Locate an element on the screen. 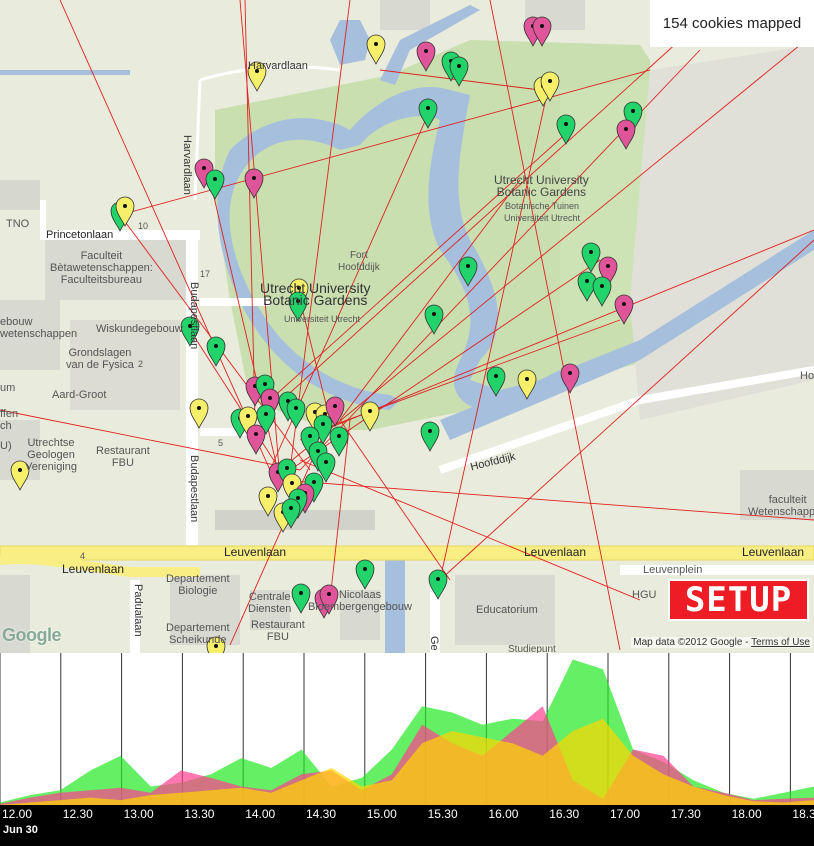 The image size is (814, 846). time-tick-label: 15.30 is located at coordinates (442, 814).